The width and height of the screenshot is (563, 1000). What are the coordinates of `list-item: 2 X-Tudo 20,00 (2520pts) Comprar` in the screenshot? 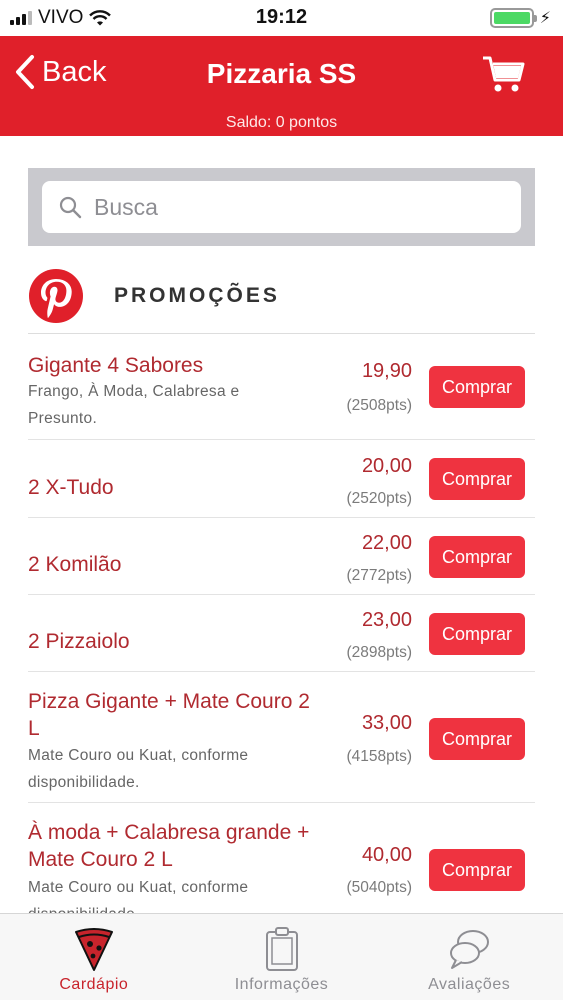 It's located at (281, 479).